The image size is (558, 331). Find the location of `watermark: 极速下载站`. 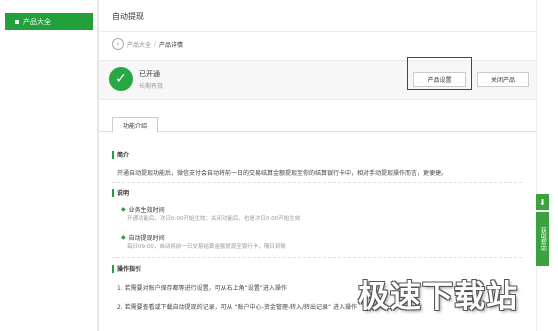

watermark: 极速下载站 is located at coordinates (438, 297).